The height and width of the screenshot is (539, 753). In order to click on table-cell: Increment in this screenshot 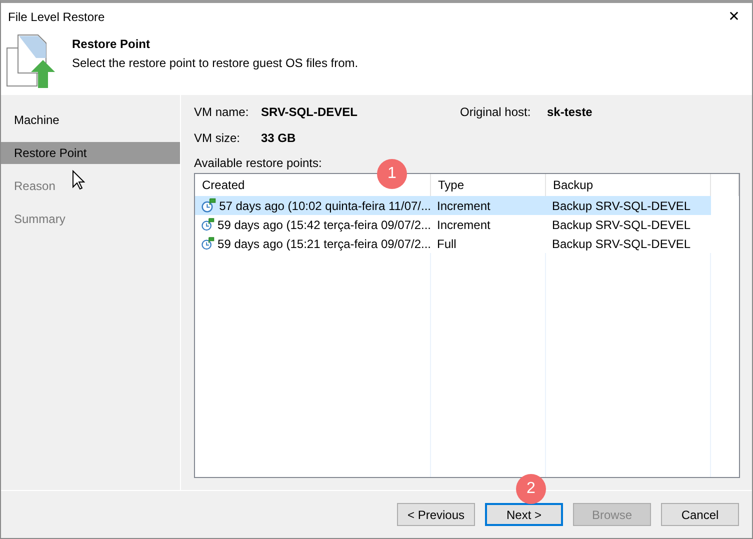, I will do `click(488, 205)`.